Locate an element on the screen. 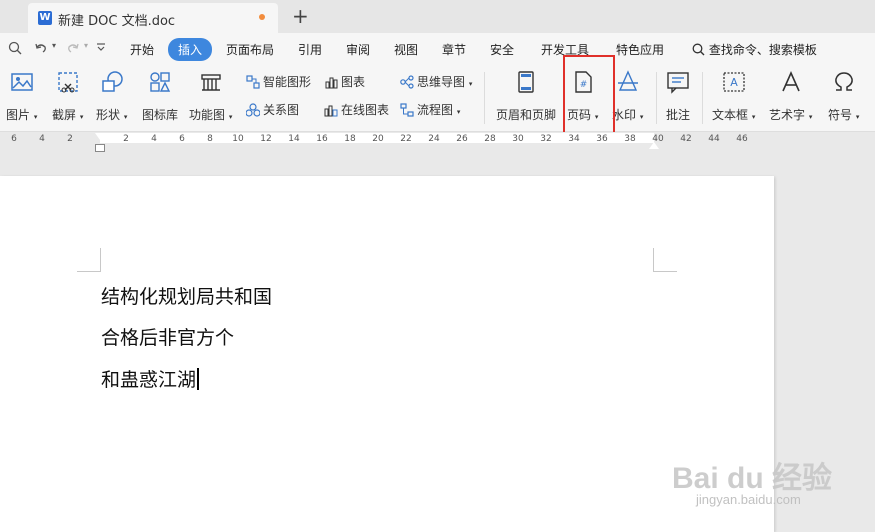 This screenshot has height=532, width=875. smartart-button: 智能图形 is located at coordinates (278, 81).